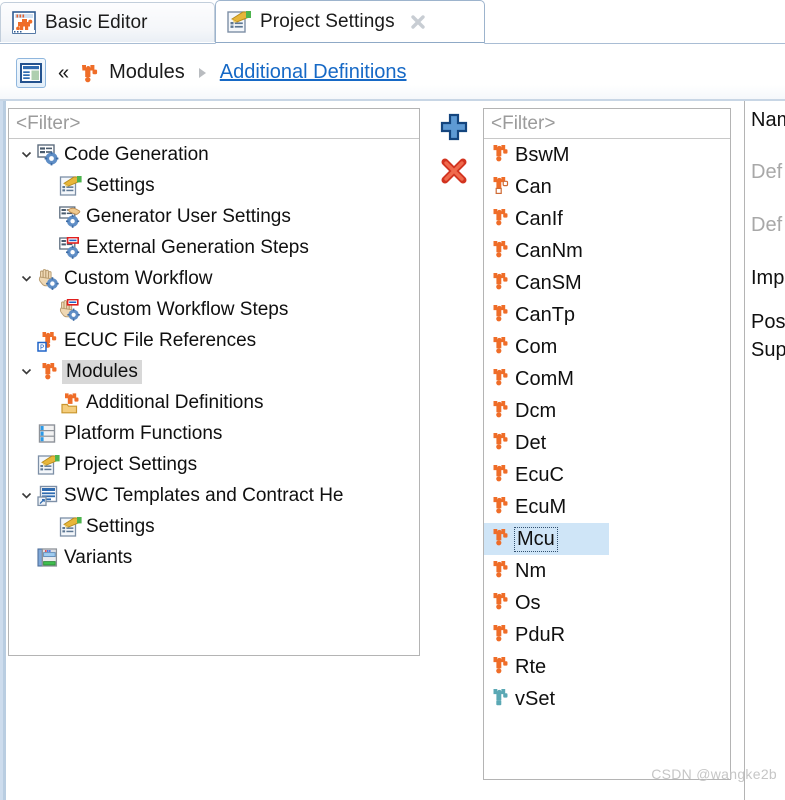 This screenshot has height=800, width=785. Describe the element at coordinates (607, 315) in the screenshot. I see `module-list-item: CanTp` at that location.